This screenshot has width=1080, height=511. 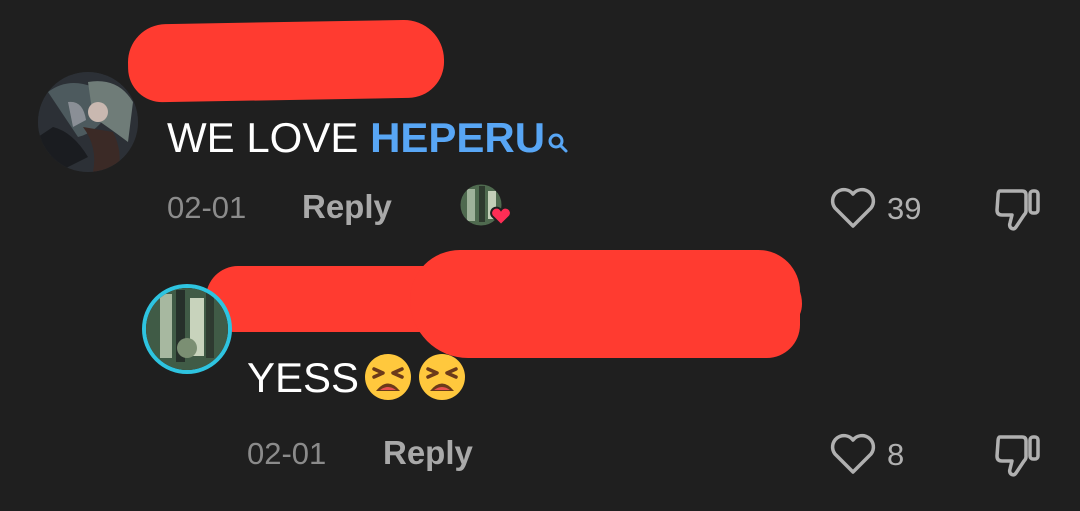 I want to click on like-count: 8, so click(x=896, y=454).